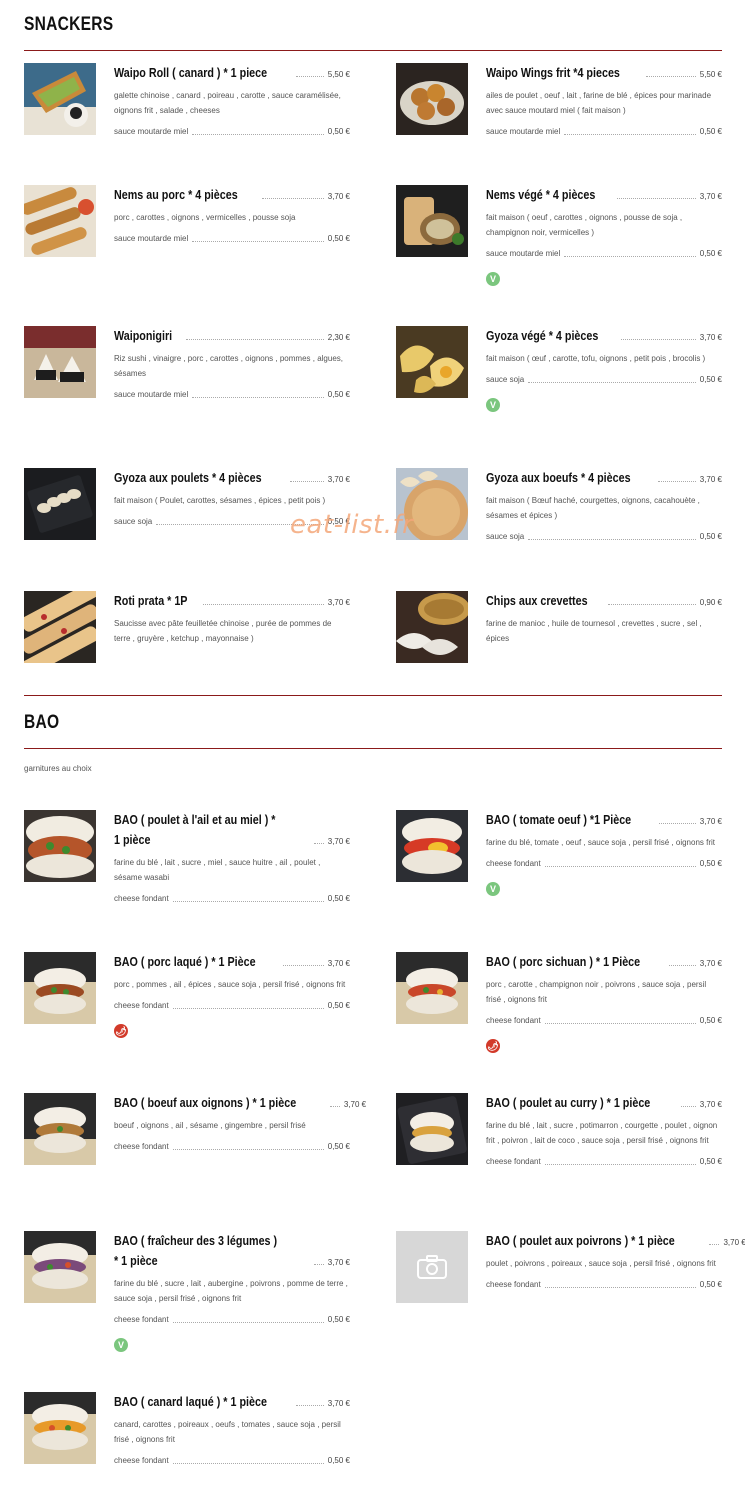 The image size is (745, 1500). Describe the element at coordinates (352, 525) in the screenshot. I see `watermark: eat-list.fr` at that location.